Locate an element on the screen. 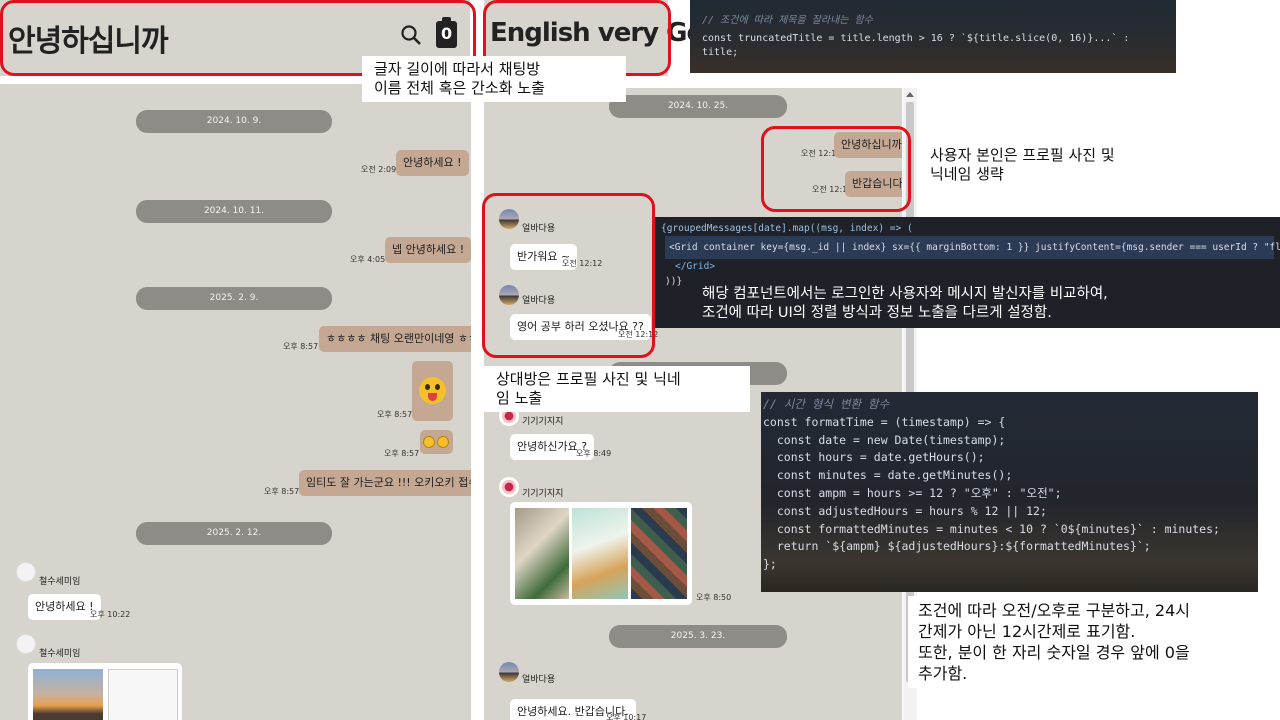  code-line: const date = new Date(timestamp); is located at coordinates (1009, 441).